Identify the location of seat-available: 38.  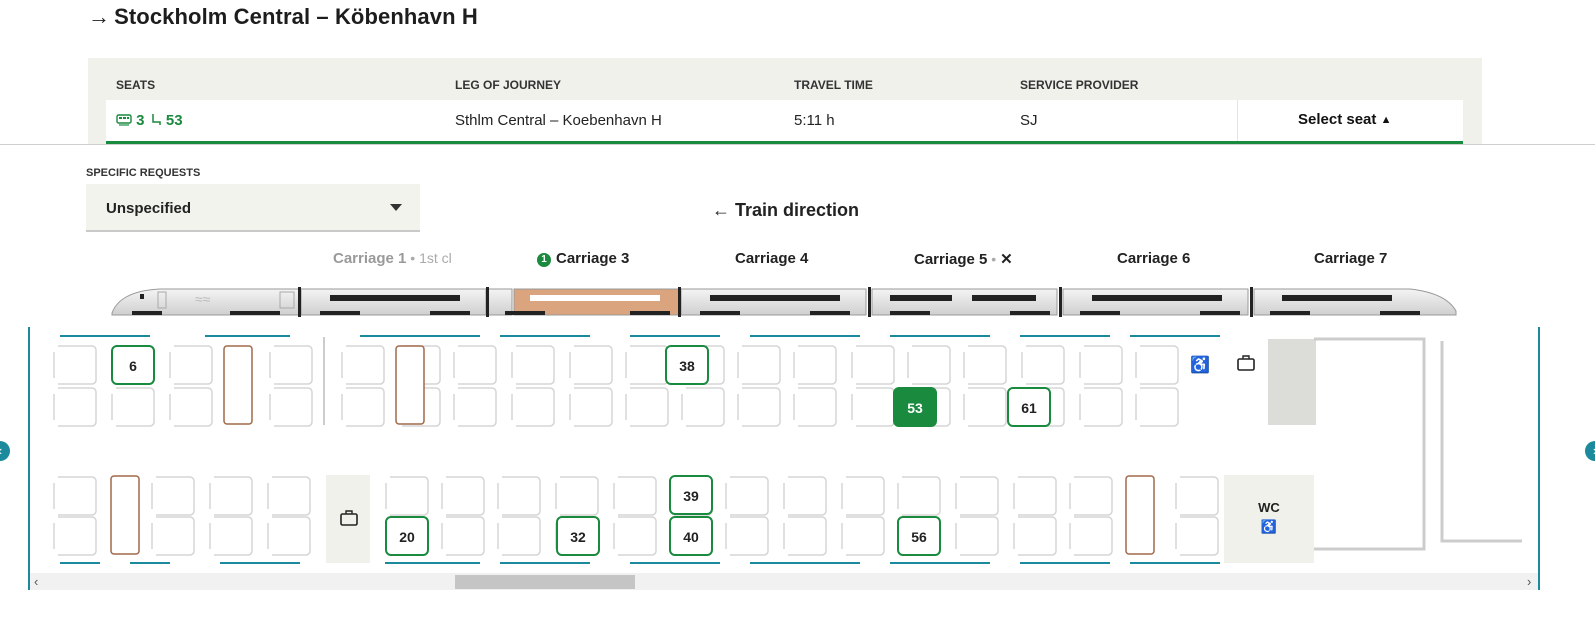
(687, 365).